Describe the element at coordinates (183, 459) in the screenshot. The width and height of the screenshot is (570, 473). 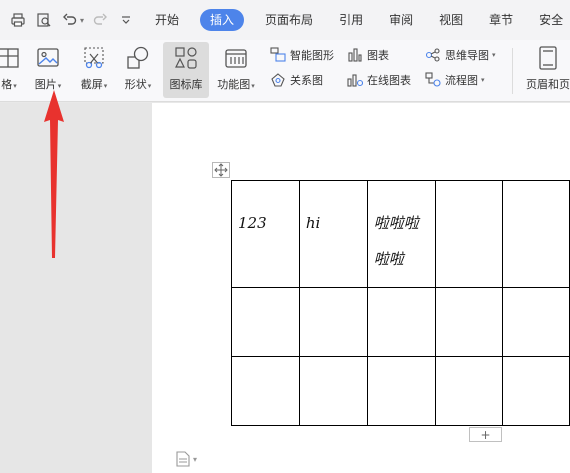
I see `document-icon` at that location.